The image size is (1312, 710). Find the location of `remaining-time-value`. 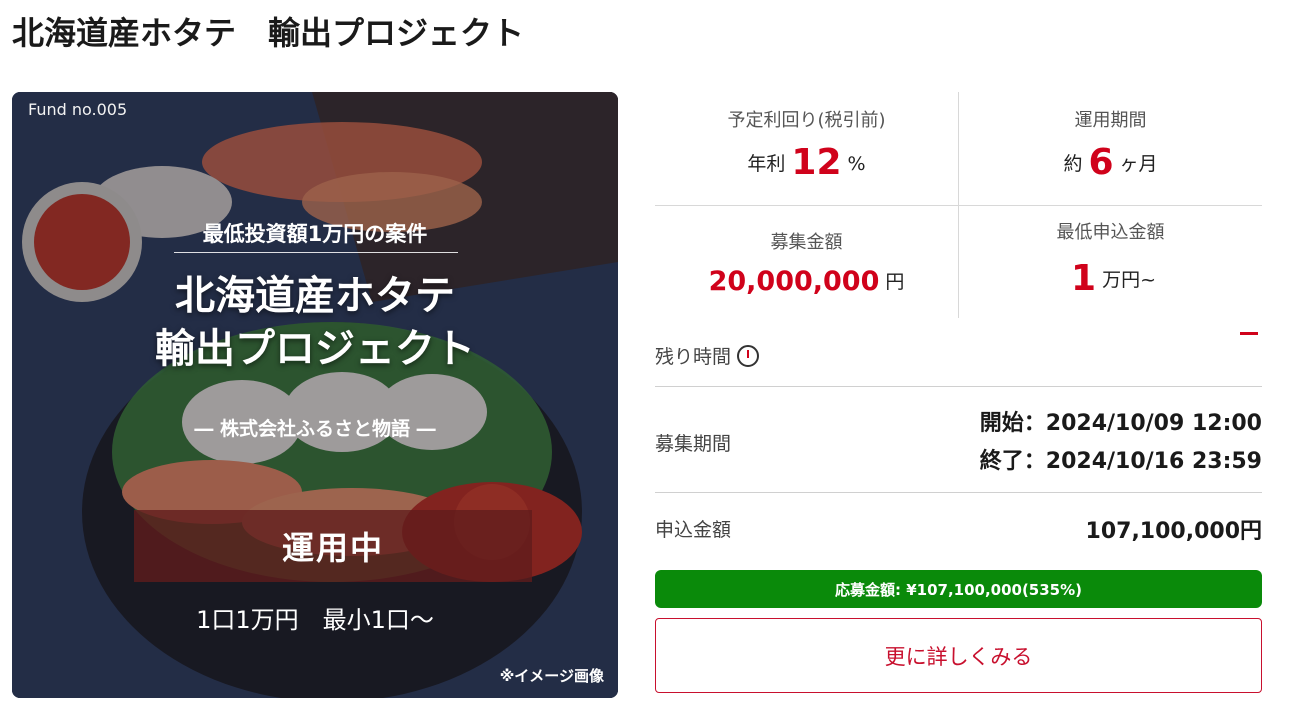

remaining-time-value is located at coordinates (1249, 333).